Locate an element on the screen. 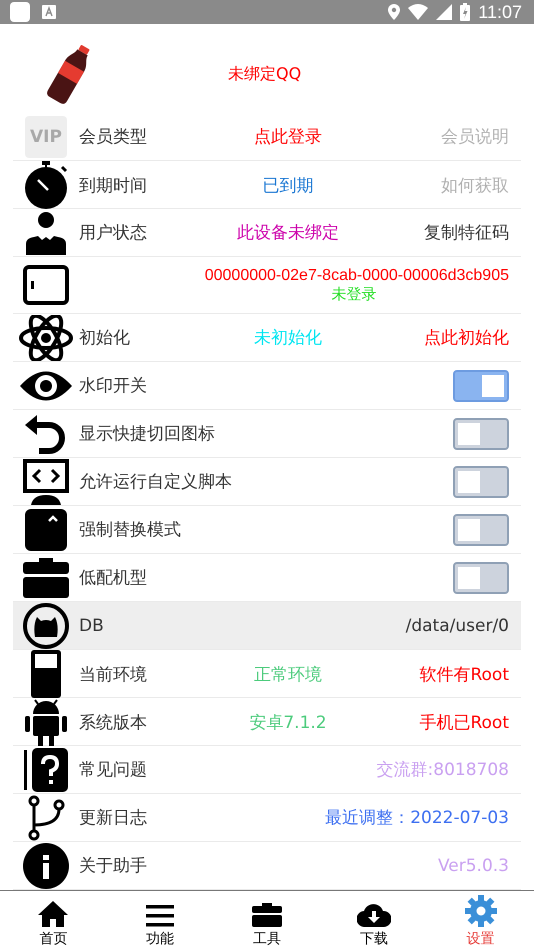  app-icon is located at coordinates (20, 12).